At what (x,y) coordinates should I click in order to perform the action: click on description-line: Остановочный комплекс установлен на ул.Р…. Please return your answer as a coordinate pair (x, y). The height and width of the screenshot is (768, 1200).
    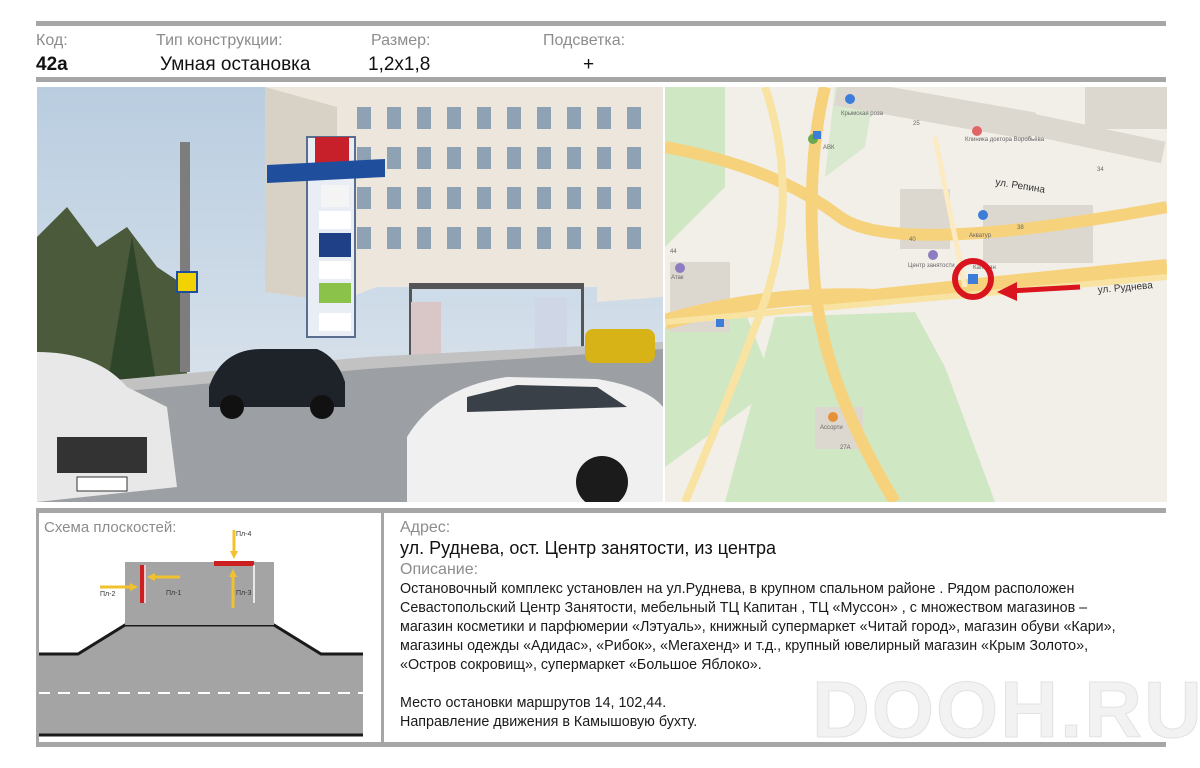
    Looking at the image, I should click on (737, 589).